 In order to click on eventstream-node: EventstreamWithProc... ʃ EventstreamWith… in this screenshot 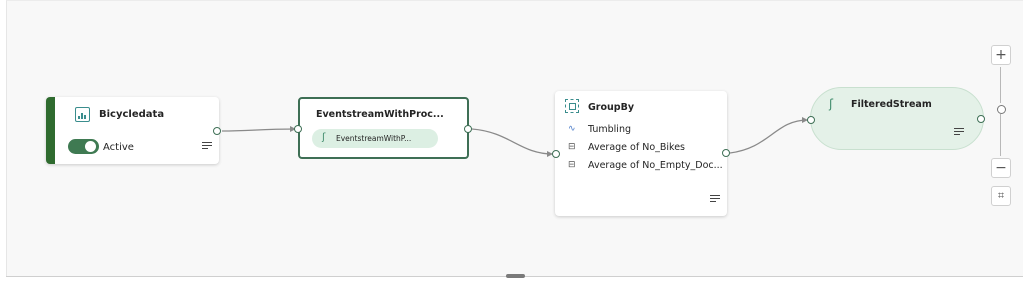, I will do `click(383, 128)`.